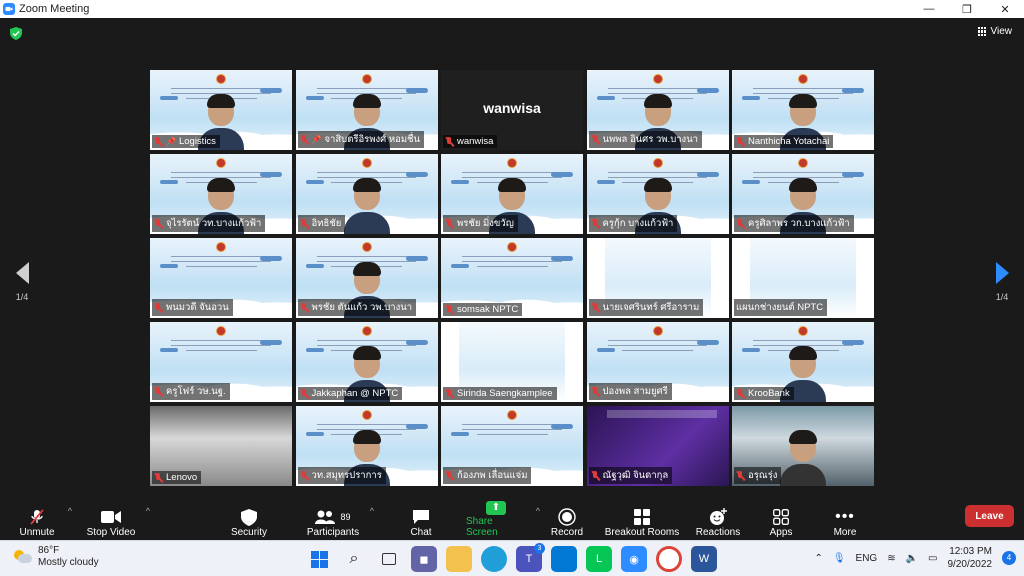 This screenshot has width=1024, height=576. Describe the element at coordinates (512, 278) in the screenshot. I see `video-tile: somsak NPTC` at that location.